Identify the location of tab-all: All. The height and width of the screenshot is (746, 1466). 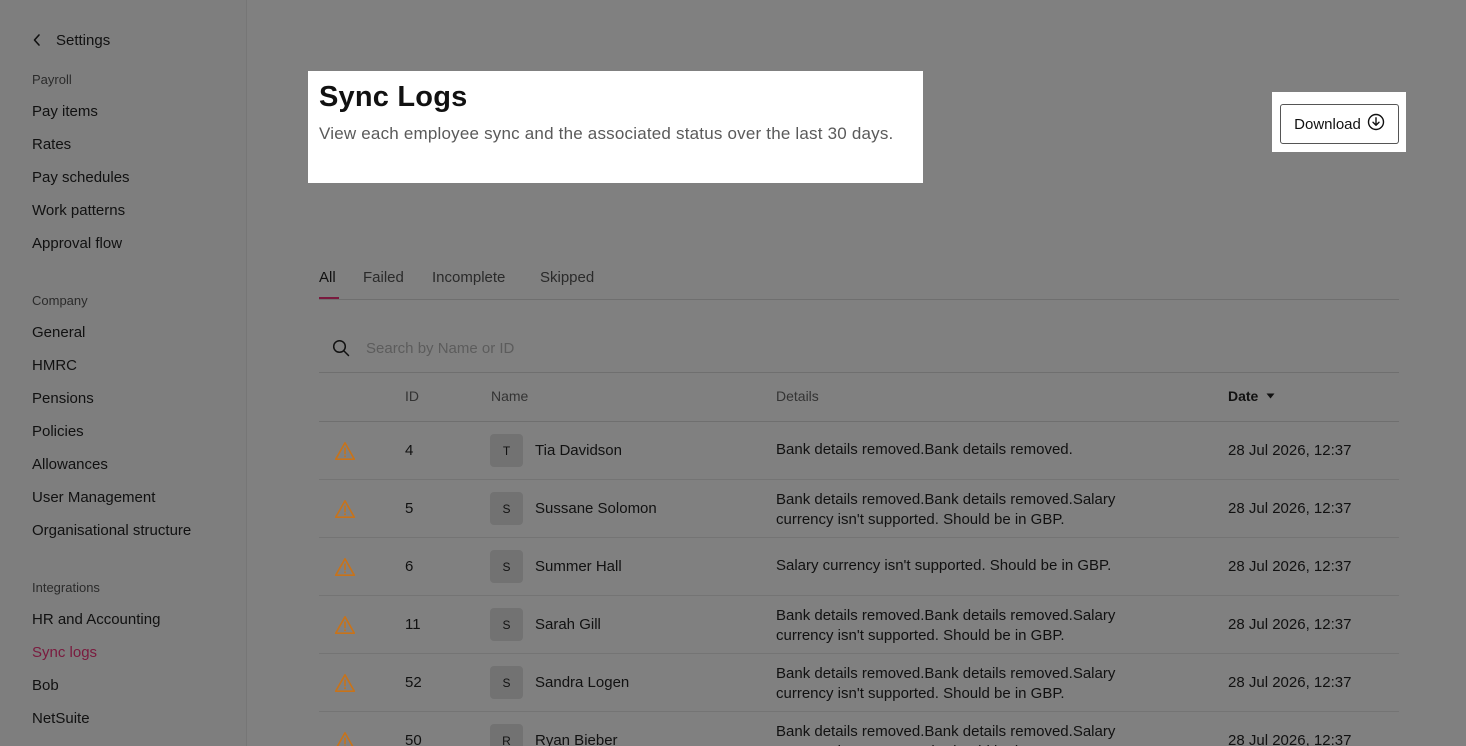
(327, 277).